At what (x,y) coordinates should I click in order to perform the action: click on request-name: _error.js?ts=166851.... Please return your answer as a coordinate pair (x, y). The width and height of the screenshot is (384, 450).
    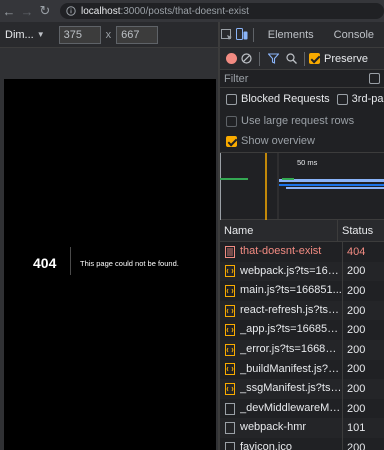
    Looking at the image, I should click on (291, 349).